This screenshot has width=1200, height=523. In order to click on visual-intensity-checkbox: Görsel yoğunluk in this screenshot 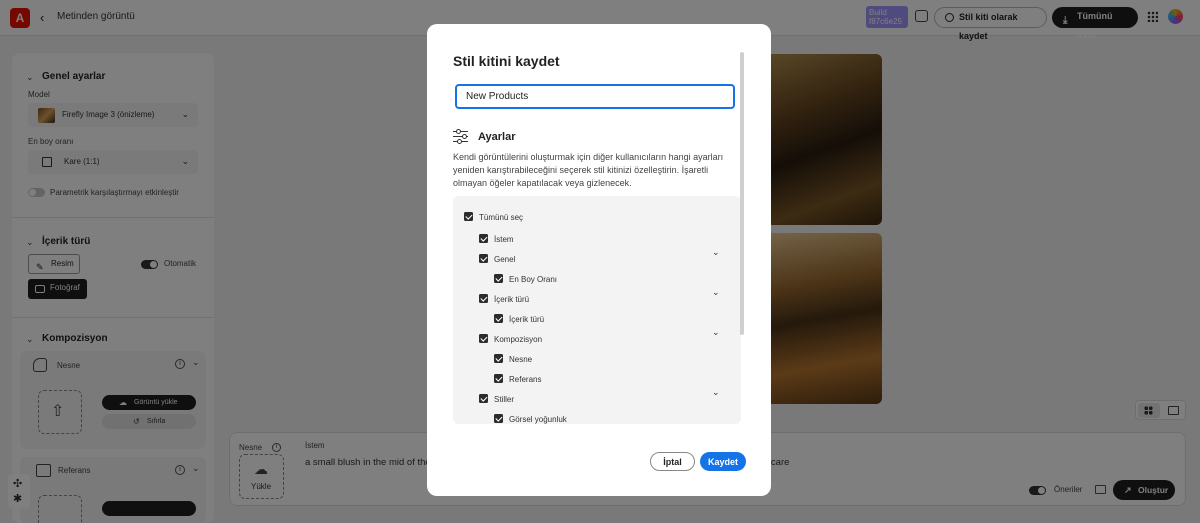, I will do `click(530, 419)`.